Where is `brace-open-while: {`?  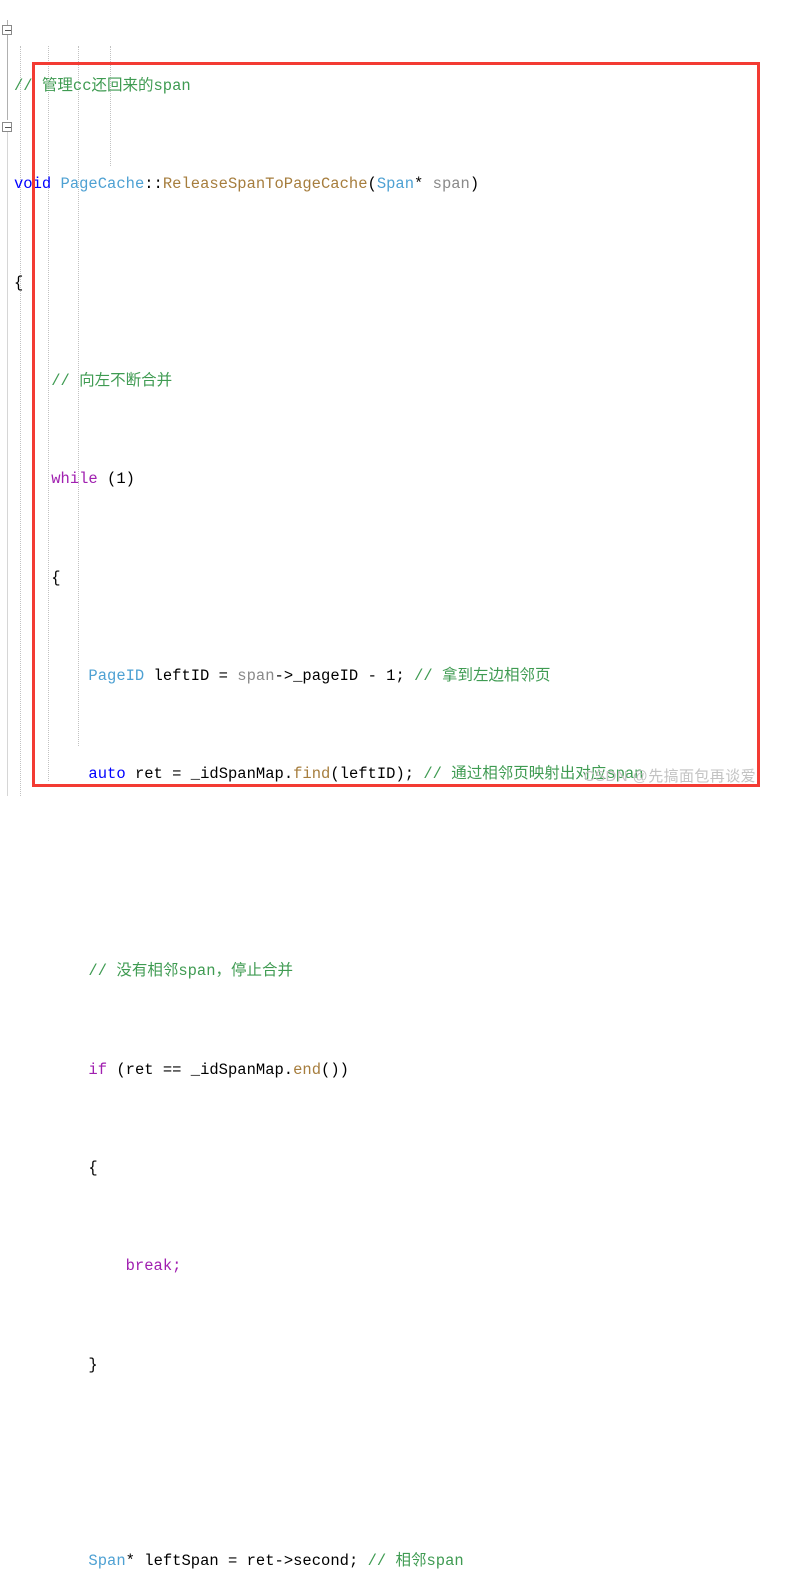 brace-open-while: { is located at coordinates (56, 577).